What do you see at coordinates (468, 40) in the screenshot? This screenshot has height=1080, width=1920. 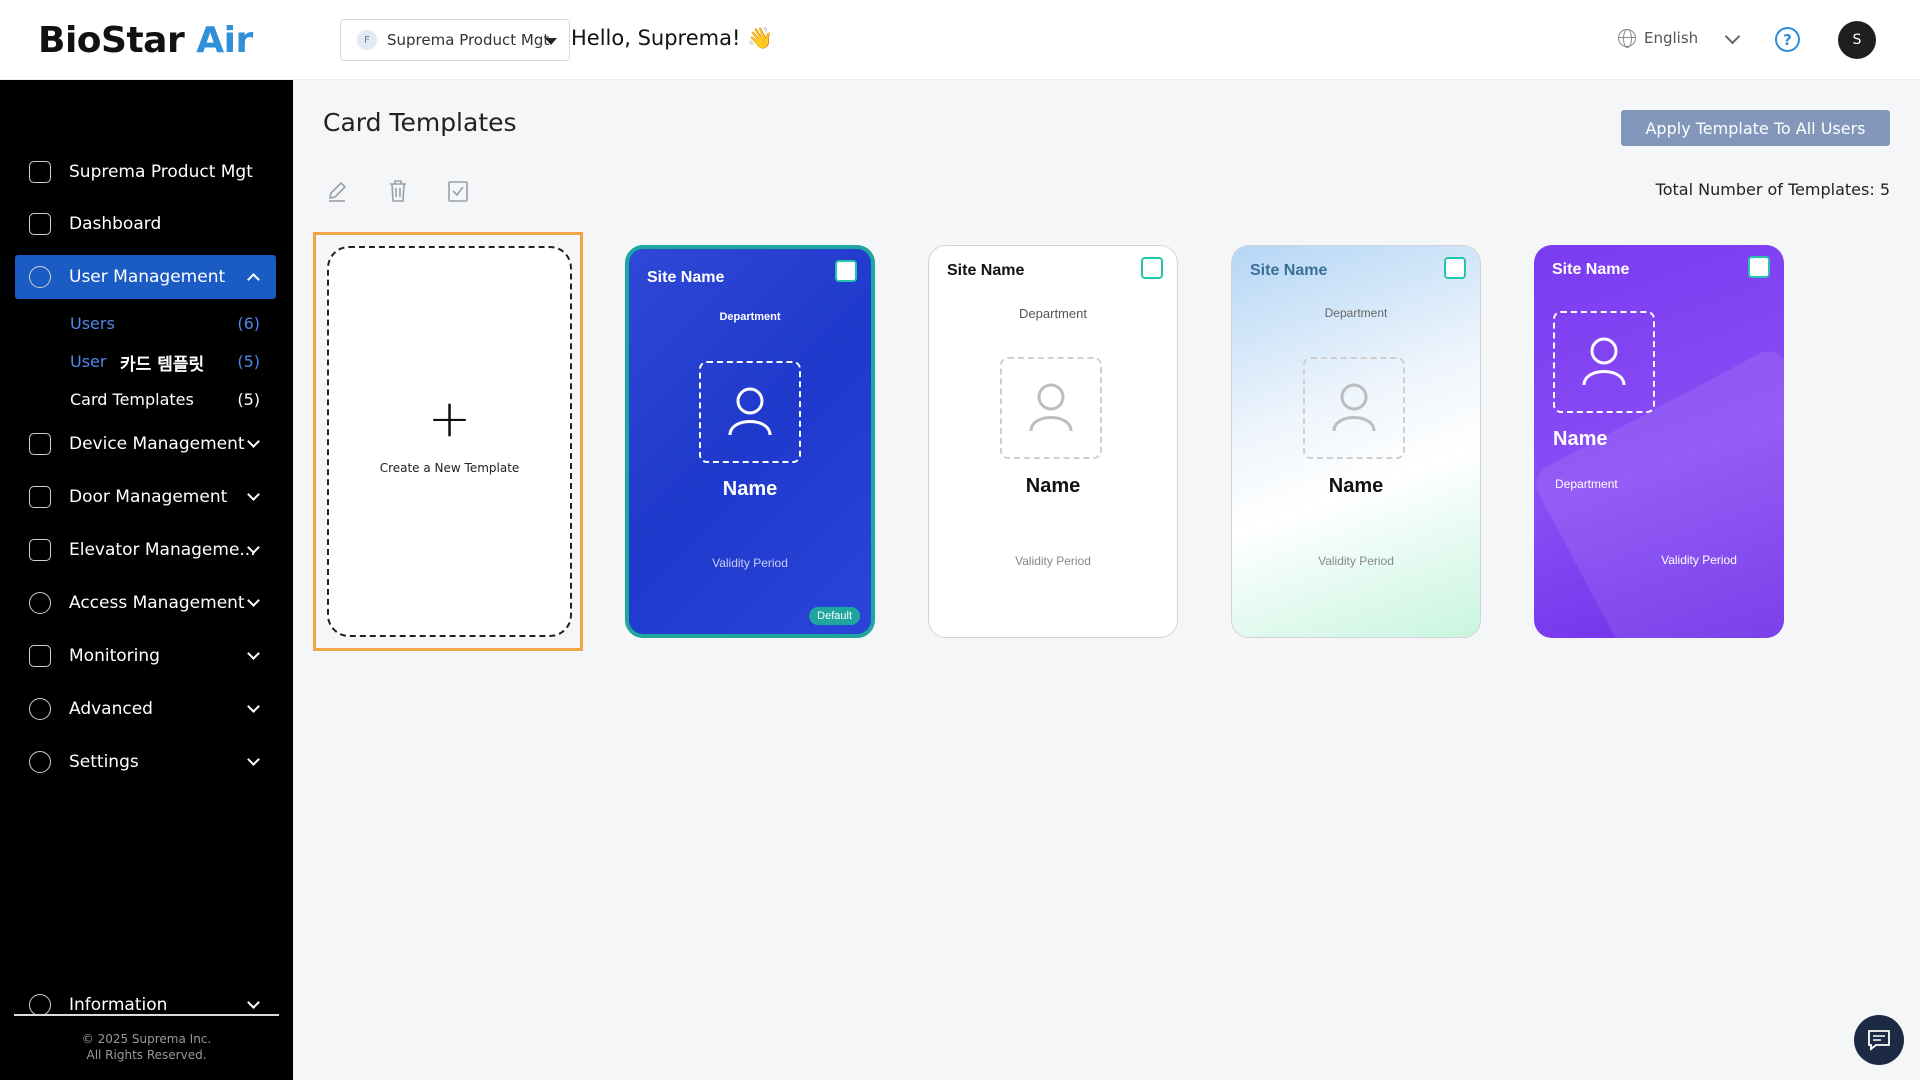 I see `site-selector-label: Suprema Product Mgt` at bounding box center [468, 40].